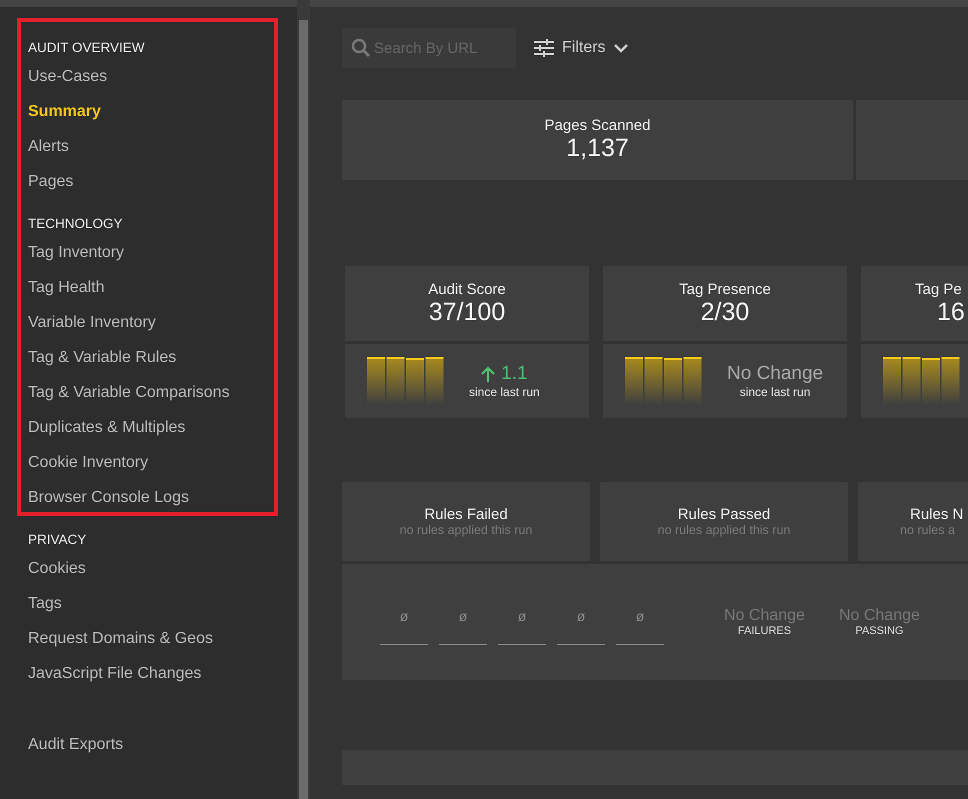 The image size is (968, 799). What do you see at coordinates (597, 148) in the screenshot?
I see `card-value: 1,137` at bounding box center [597, 148].